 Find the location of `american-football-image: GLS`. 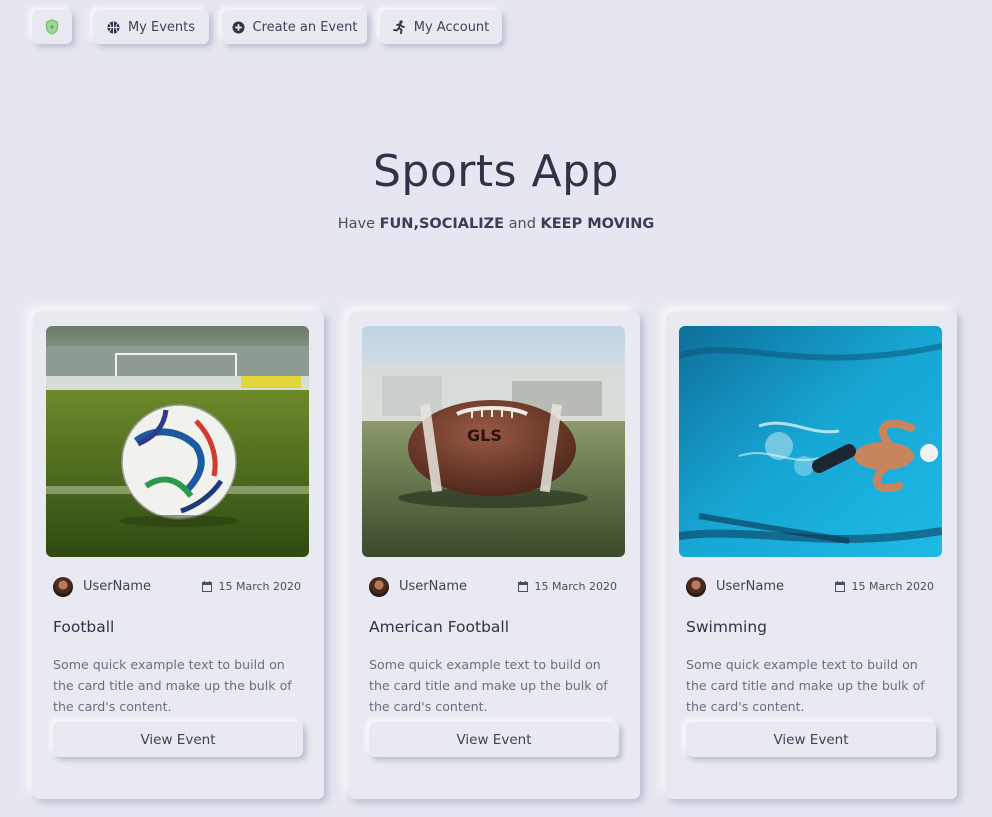

american-football-image: GLS is located at coordinates (493, 441).